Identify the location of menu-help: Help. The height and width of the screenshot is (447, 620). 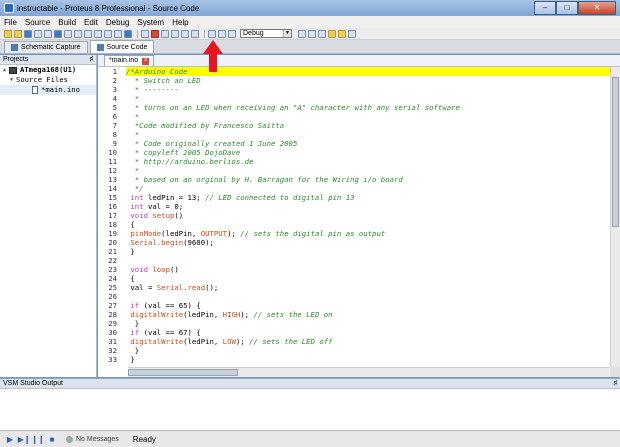
(180, 22).